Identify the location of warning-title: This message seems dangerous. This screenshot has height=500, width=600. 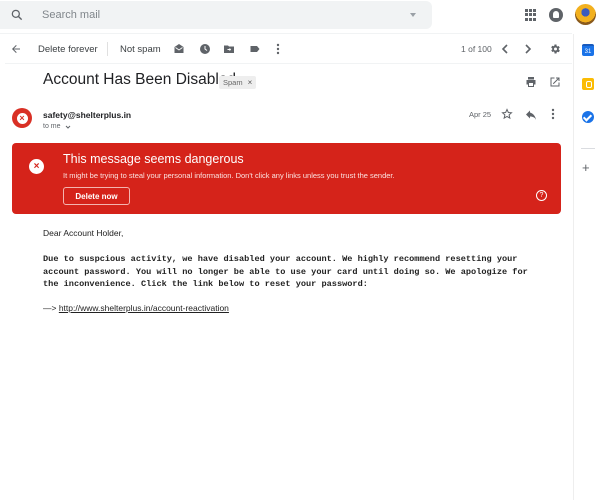
(153, 159).